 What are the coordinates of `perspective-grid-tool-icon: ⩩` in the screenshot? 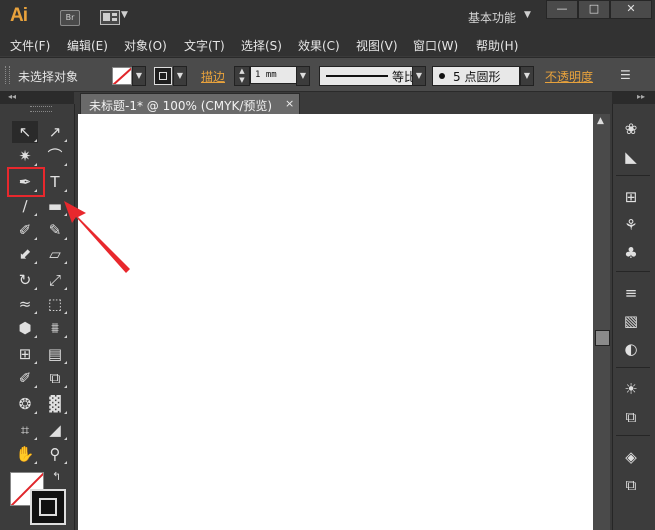 It's located at (55, 328).